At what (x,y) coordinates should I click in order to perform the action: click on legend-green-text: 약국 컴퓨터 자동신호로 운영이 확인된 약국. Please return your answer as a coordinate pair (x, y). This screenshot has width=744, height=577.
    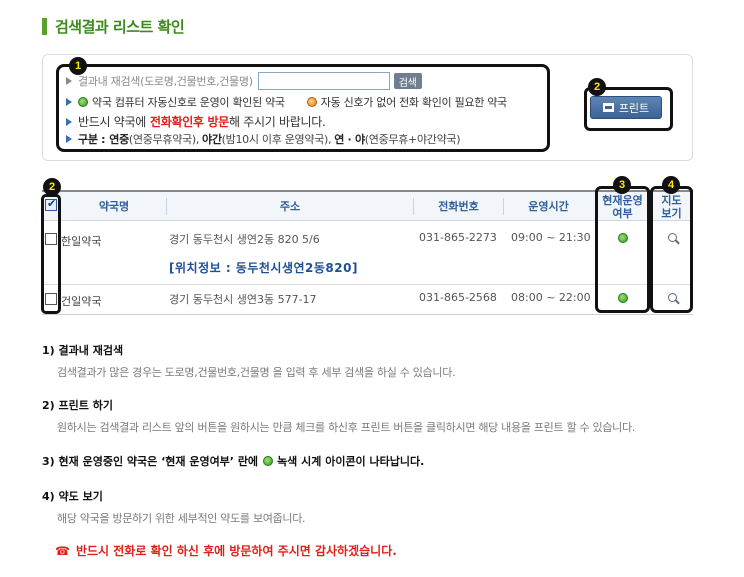
    Looking at the image, I should click on (188, 102).